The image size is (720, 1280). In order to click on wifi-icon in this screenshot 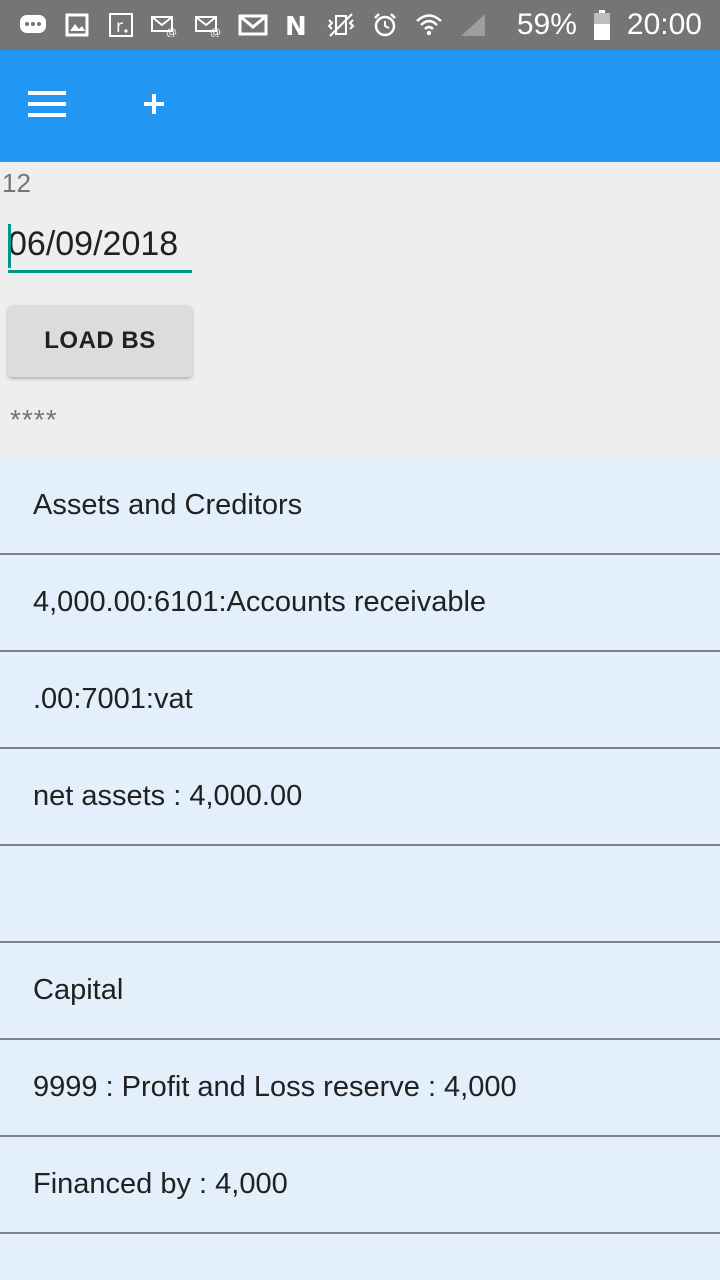, I will do `click(429, 25)`.